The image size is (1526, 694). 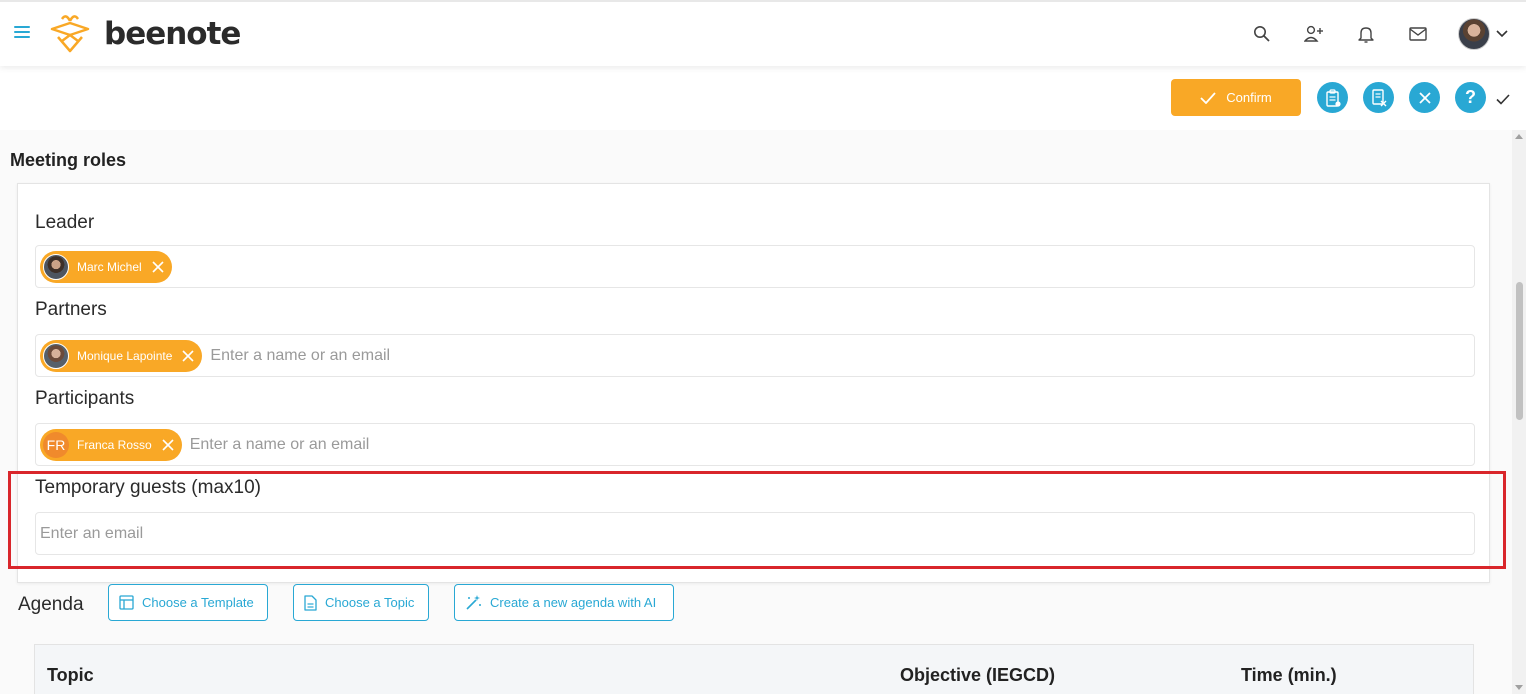 I want to click on close-icon, so click(x=1424, y=97).